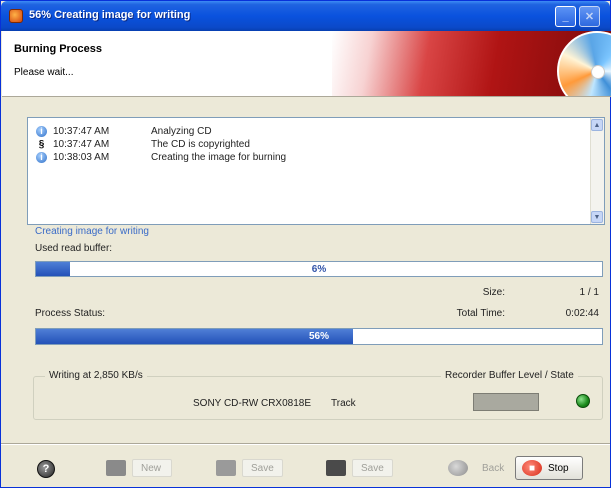  I want to click on log-time: 10:38:03 AM, so click(81, 157).